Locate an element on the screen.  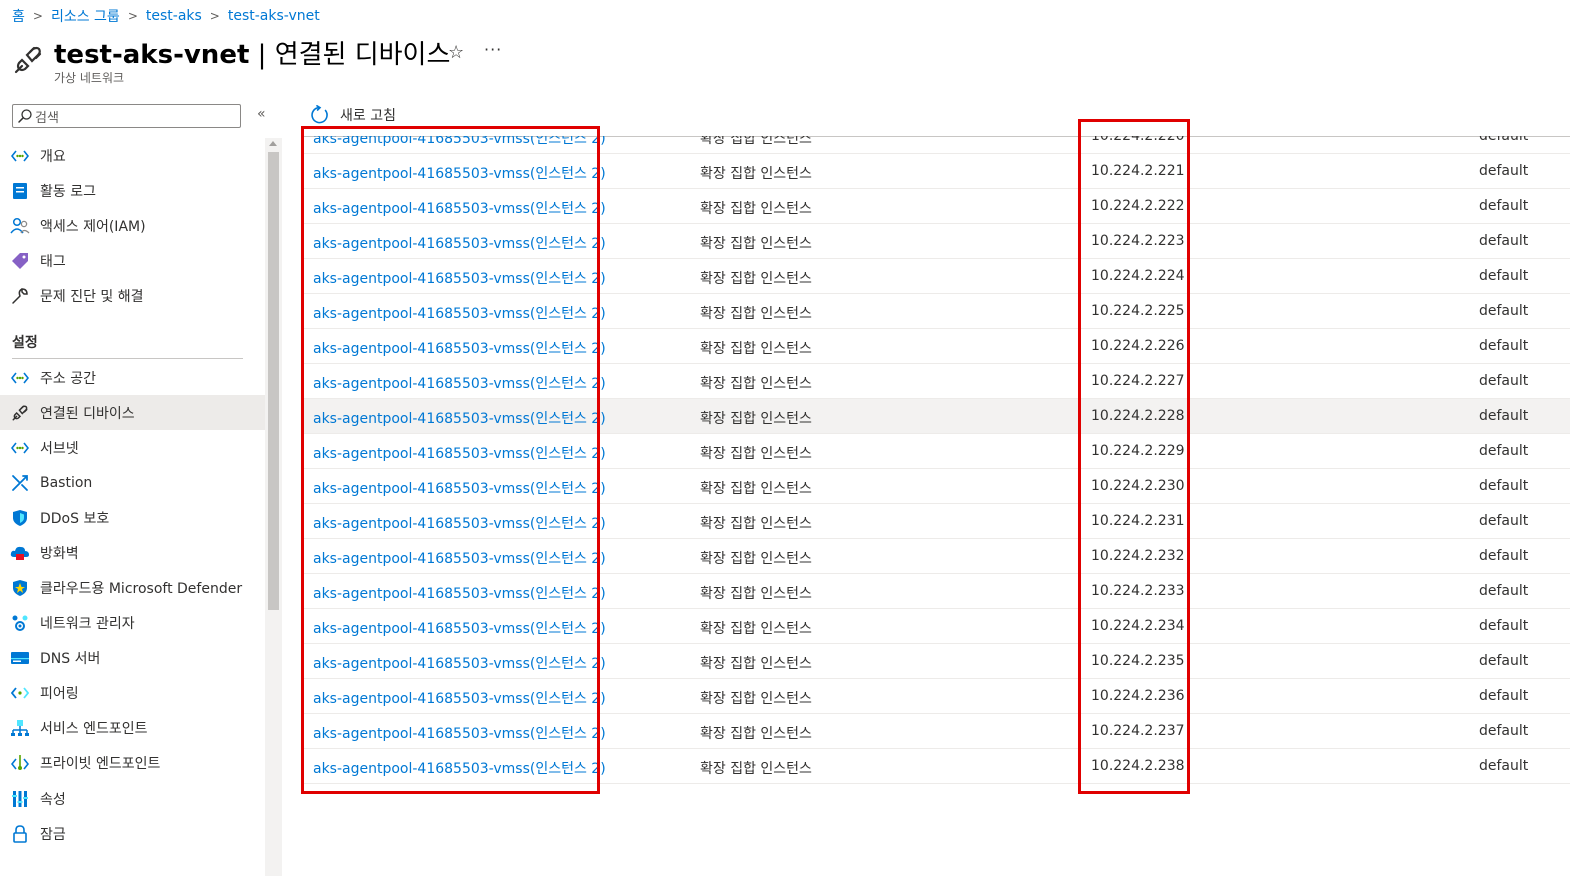
sidebar-item-diagnose: 문제 진단 및 해결 is located at coordinates (132, 295).